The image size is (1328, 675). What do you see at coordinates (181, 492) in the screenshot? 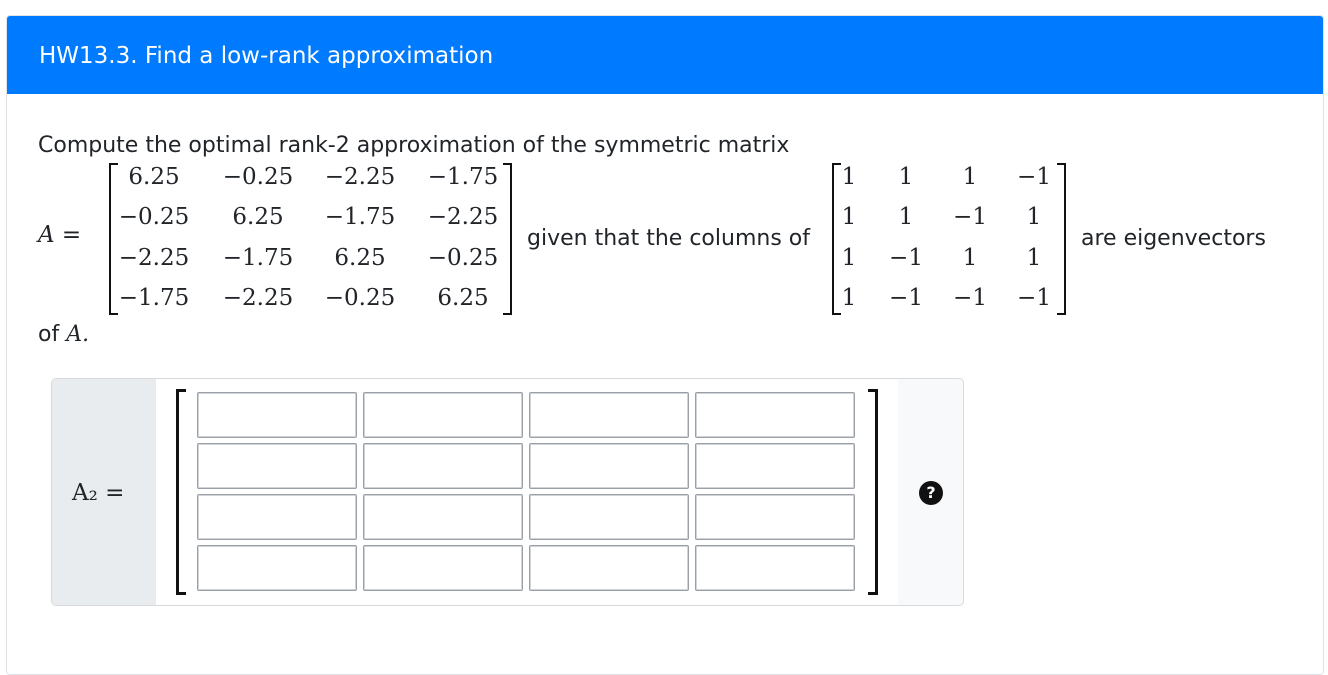
I see `answer-left-bracket` at bounding box center [181, 492].